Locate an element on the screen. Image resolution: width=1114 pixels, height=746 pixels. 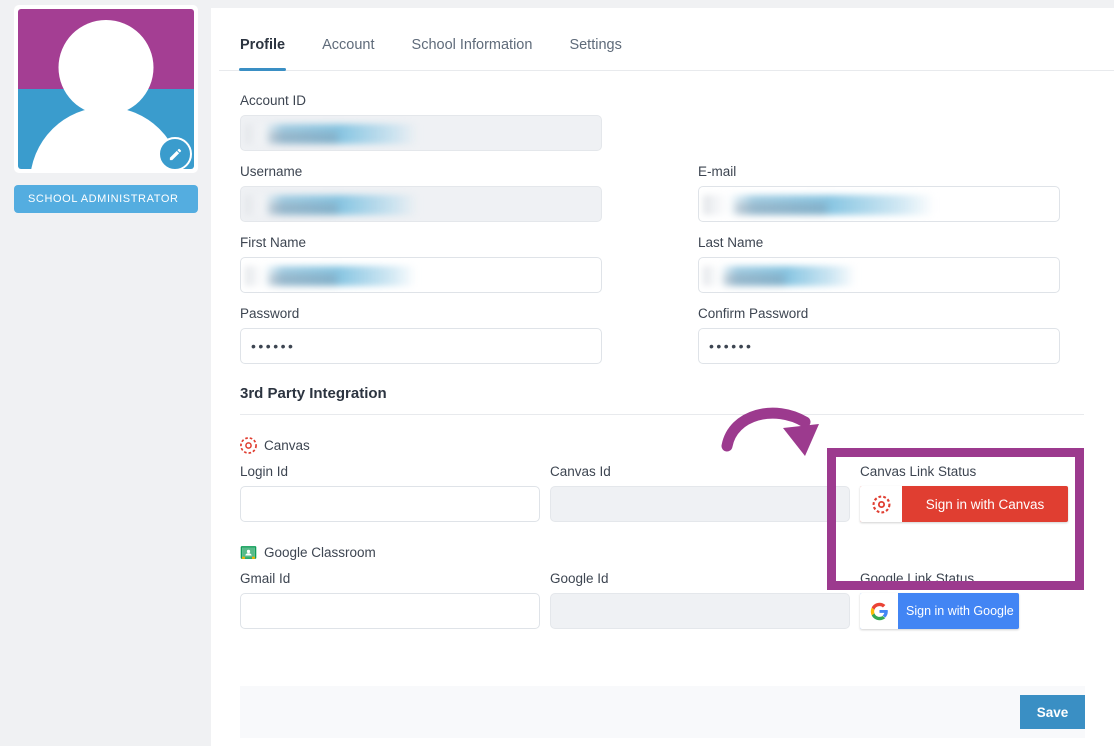
field-google-id: Google Id is located at coordinates (700, 600).